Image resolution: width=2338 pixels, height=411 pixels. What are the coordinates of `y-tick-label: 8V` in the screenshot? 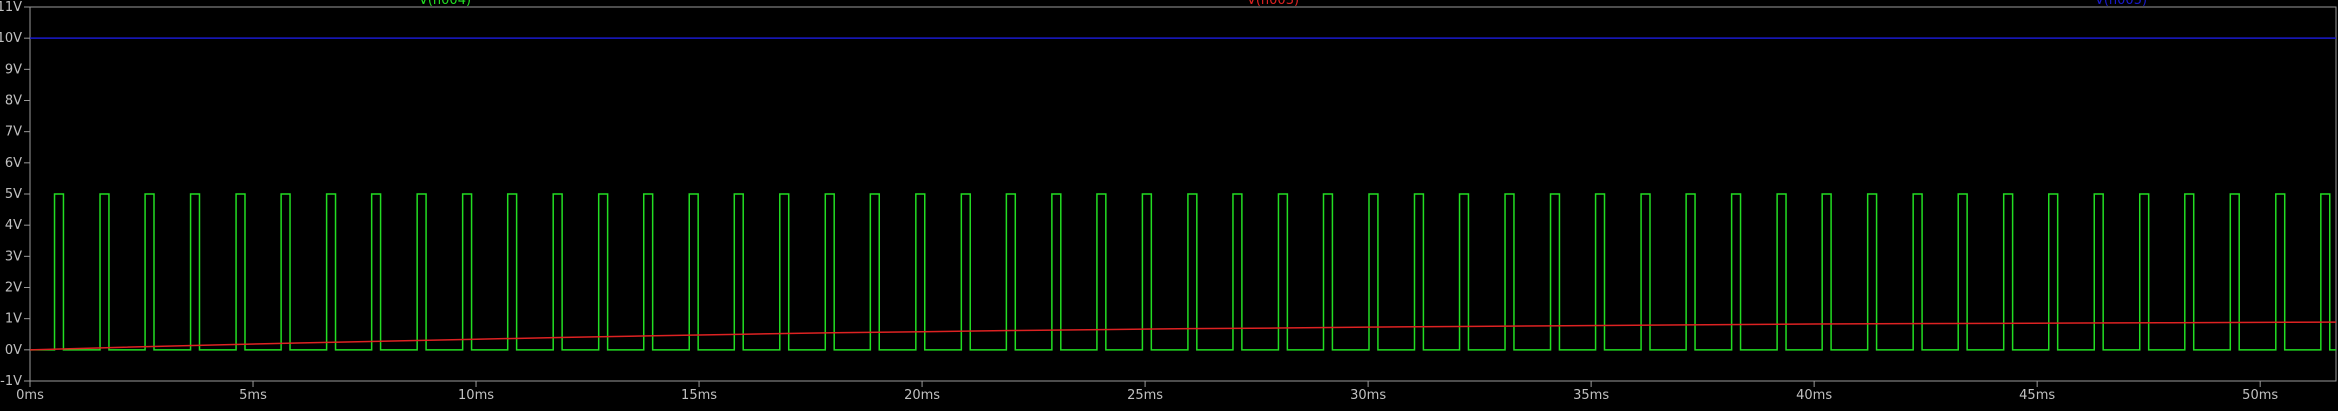 It's located at (13, 101).